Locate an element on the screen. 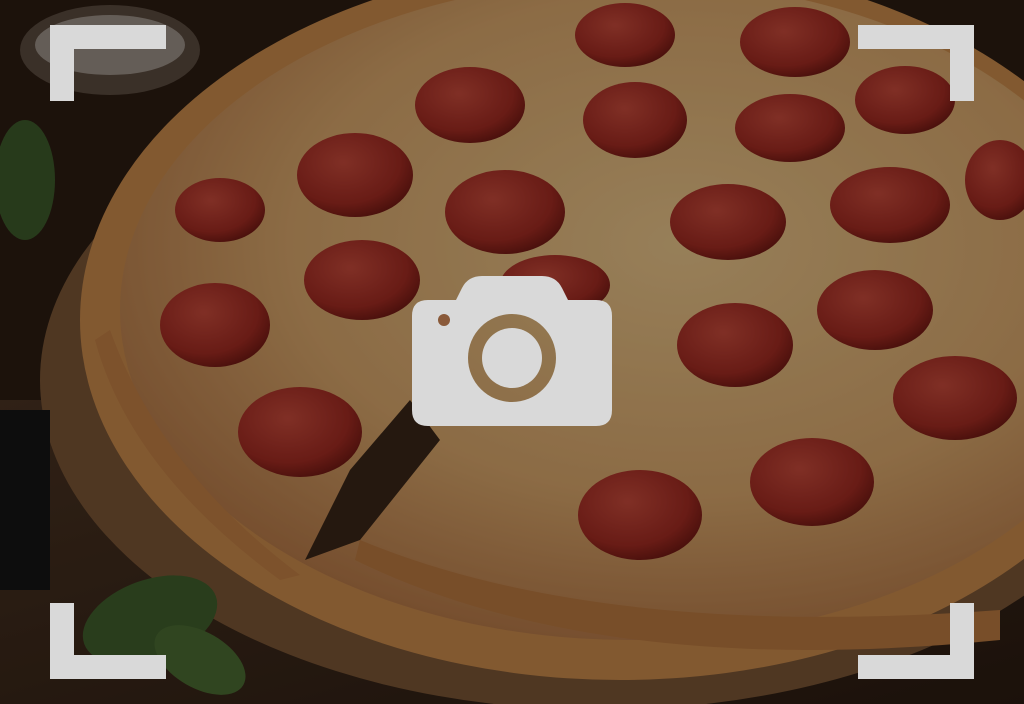 The width and height of the screenshot is (1024, 704). camera-icon is located at coordinates (512, 351).